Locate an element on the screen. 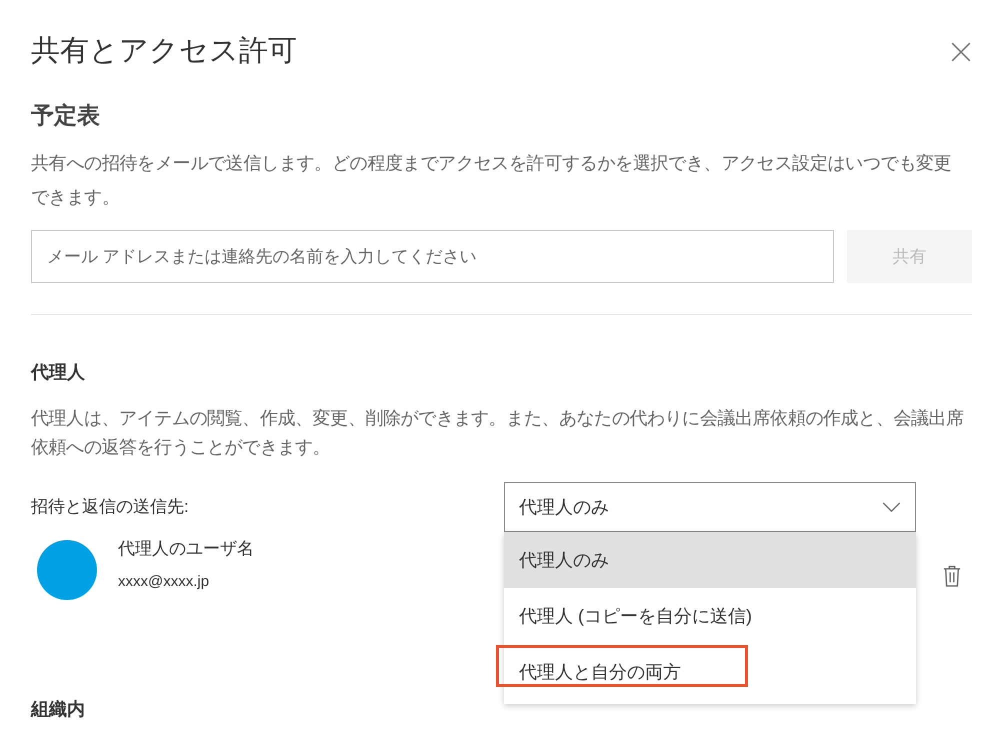 This screenshot has width=1000, height=753. section-heading: 予定表 is located at coordinates (65, 115).